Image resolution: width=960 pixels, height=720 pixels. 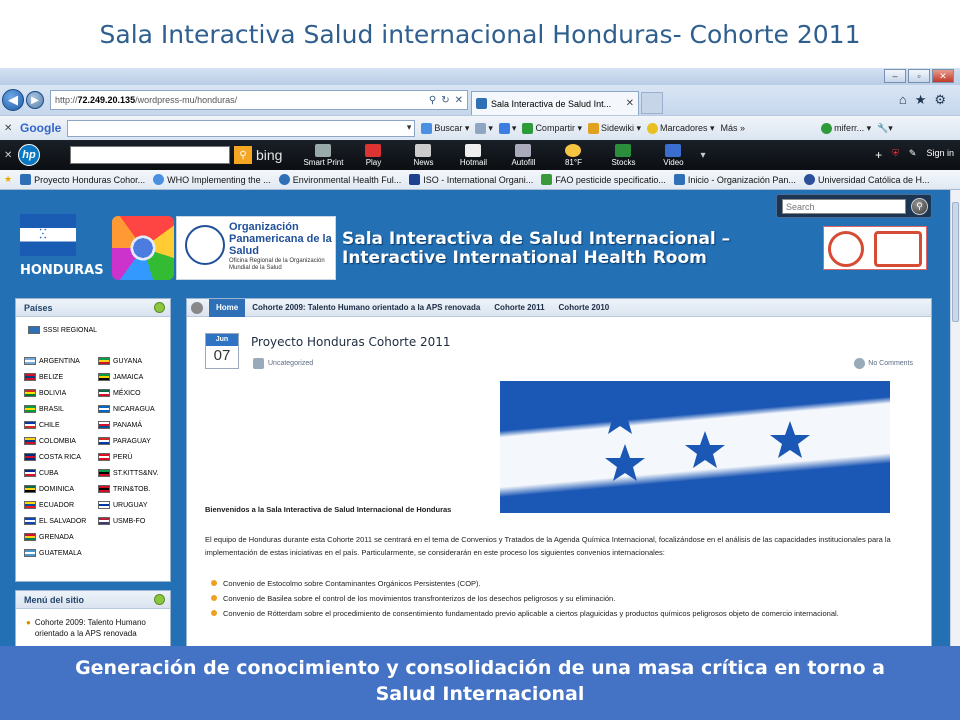 What do you see at coordinates (423, 155) in the screenshot?
I see `news-button: News` at bounding box center [423, 155].